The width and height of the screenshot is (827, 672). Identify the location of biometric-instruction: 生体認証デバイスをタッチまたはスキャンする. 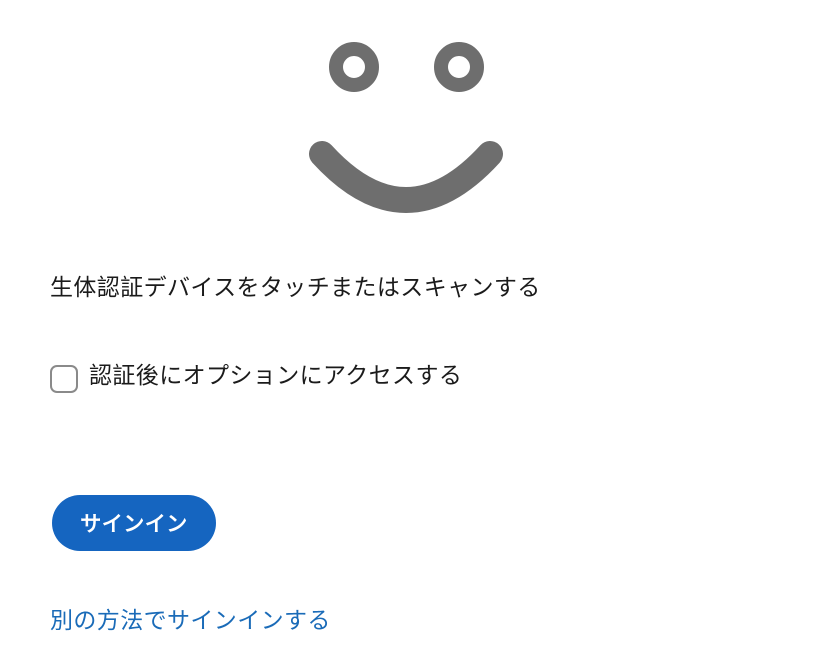
(295, 288).